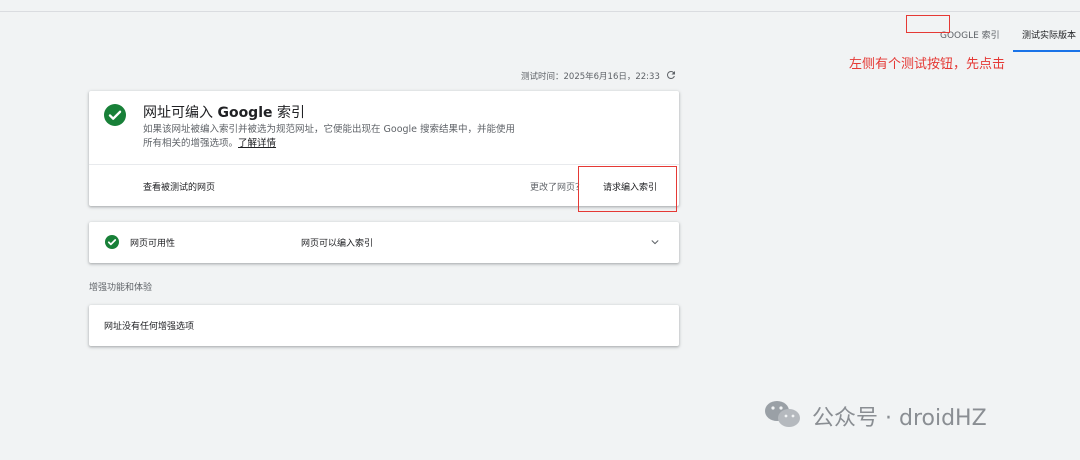 The image size is (1080, 460). What do you see at coordinates (384, 164) in the screenshot?
I see `card-divider` at bounding box center [384, 164].